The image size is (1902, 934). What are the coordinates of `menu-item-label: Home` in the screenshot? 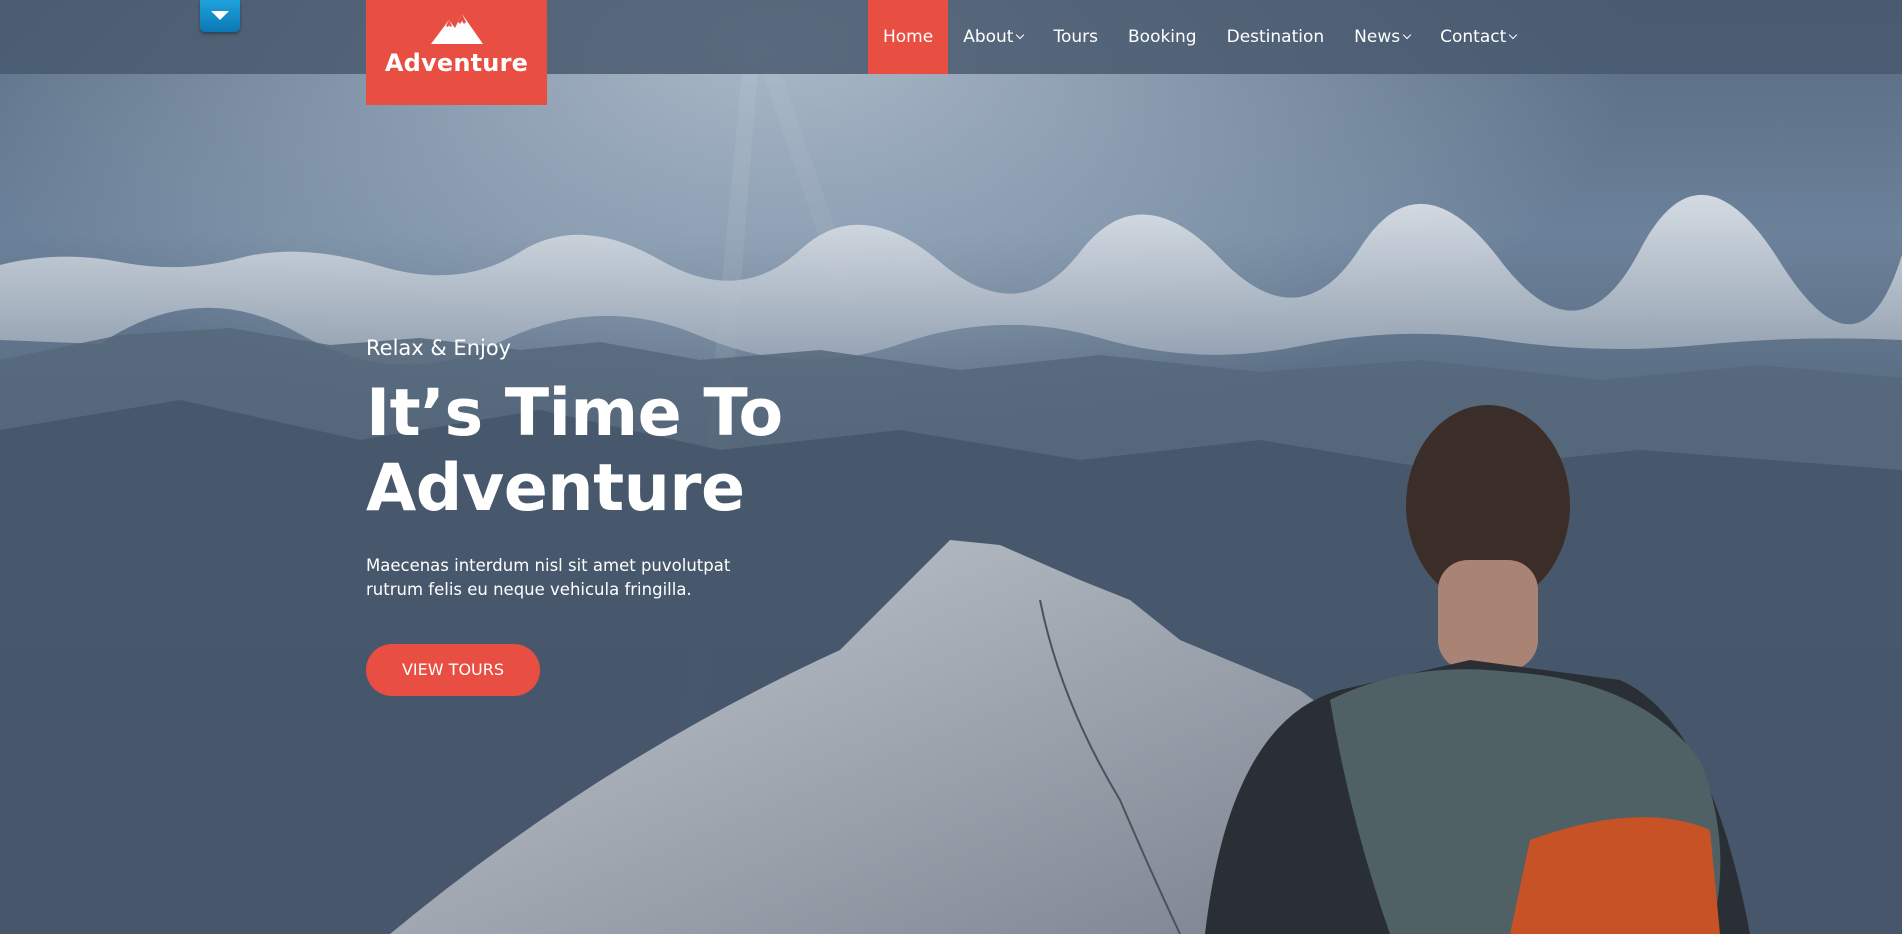 It's located at (908, 37).